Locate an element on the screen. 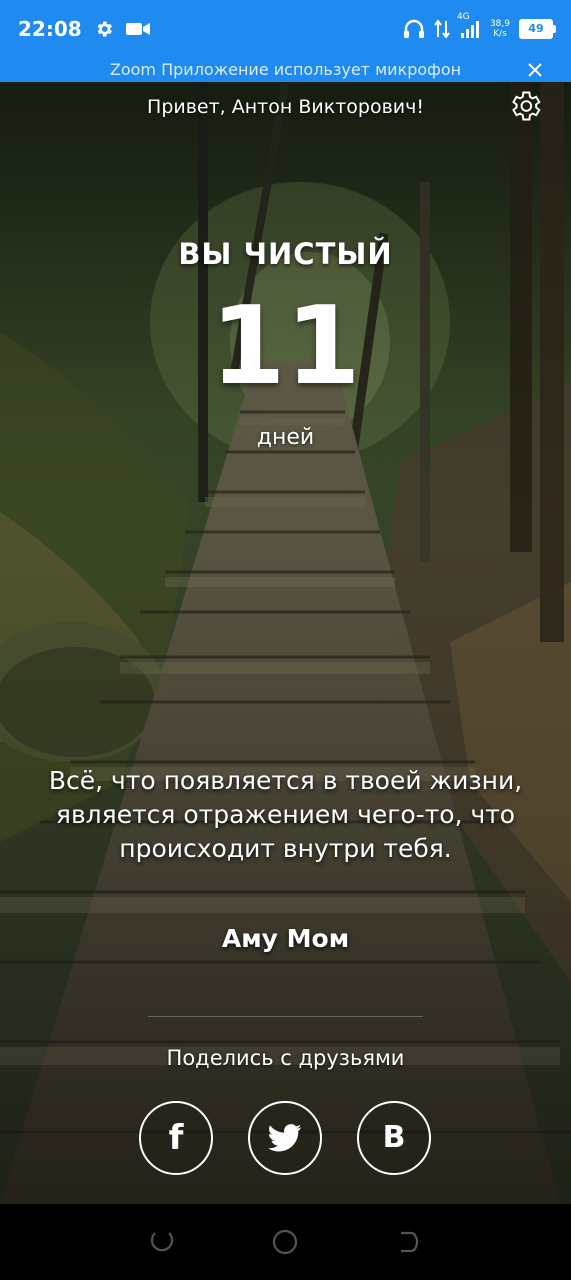 This screenshot has height=1280, width=571. headphones-icon is located at coordinates (413, 28).